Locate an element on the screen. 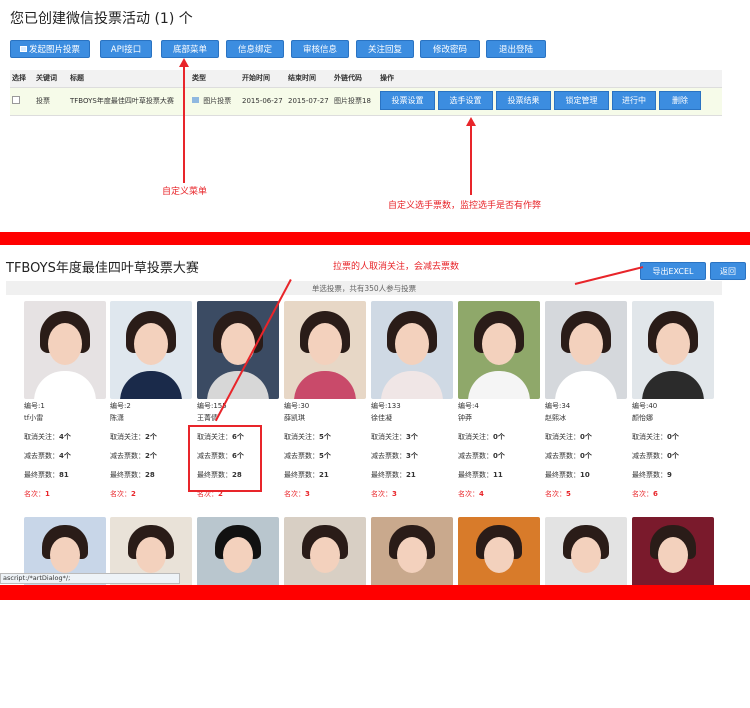 The width and height of the screenshot is (750, 708). col-select: 选择 is located at coordinates (22, 79).